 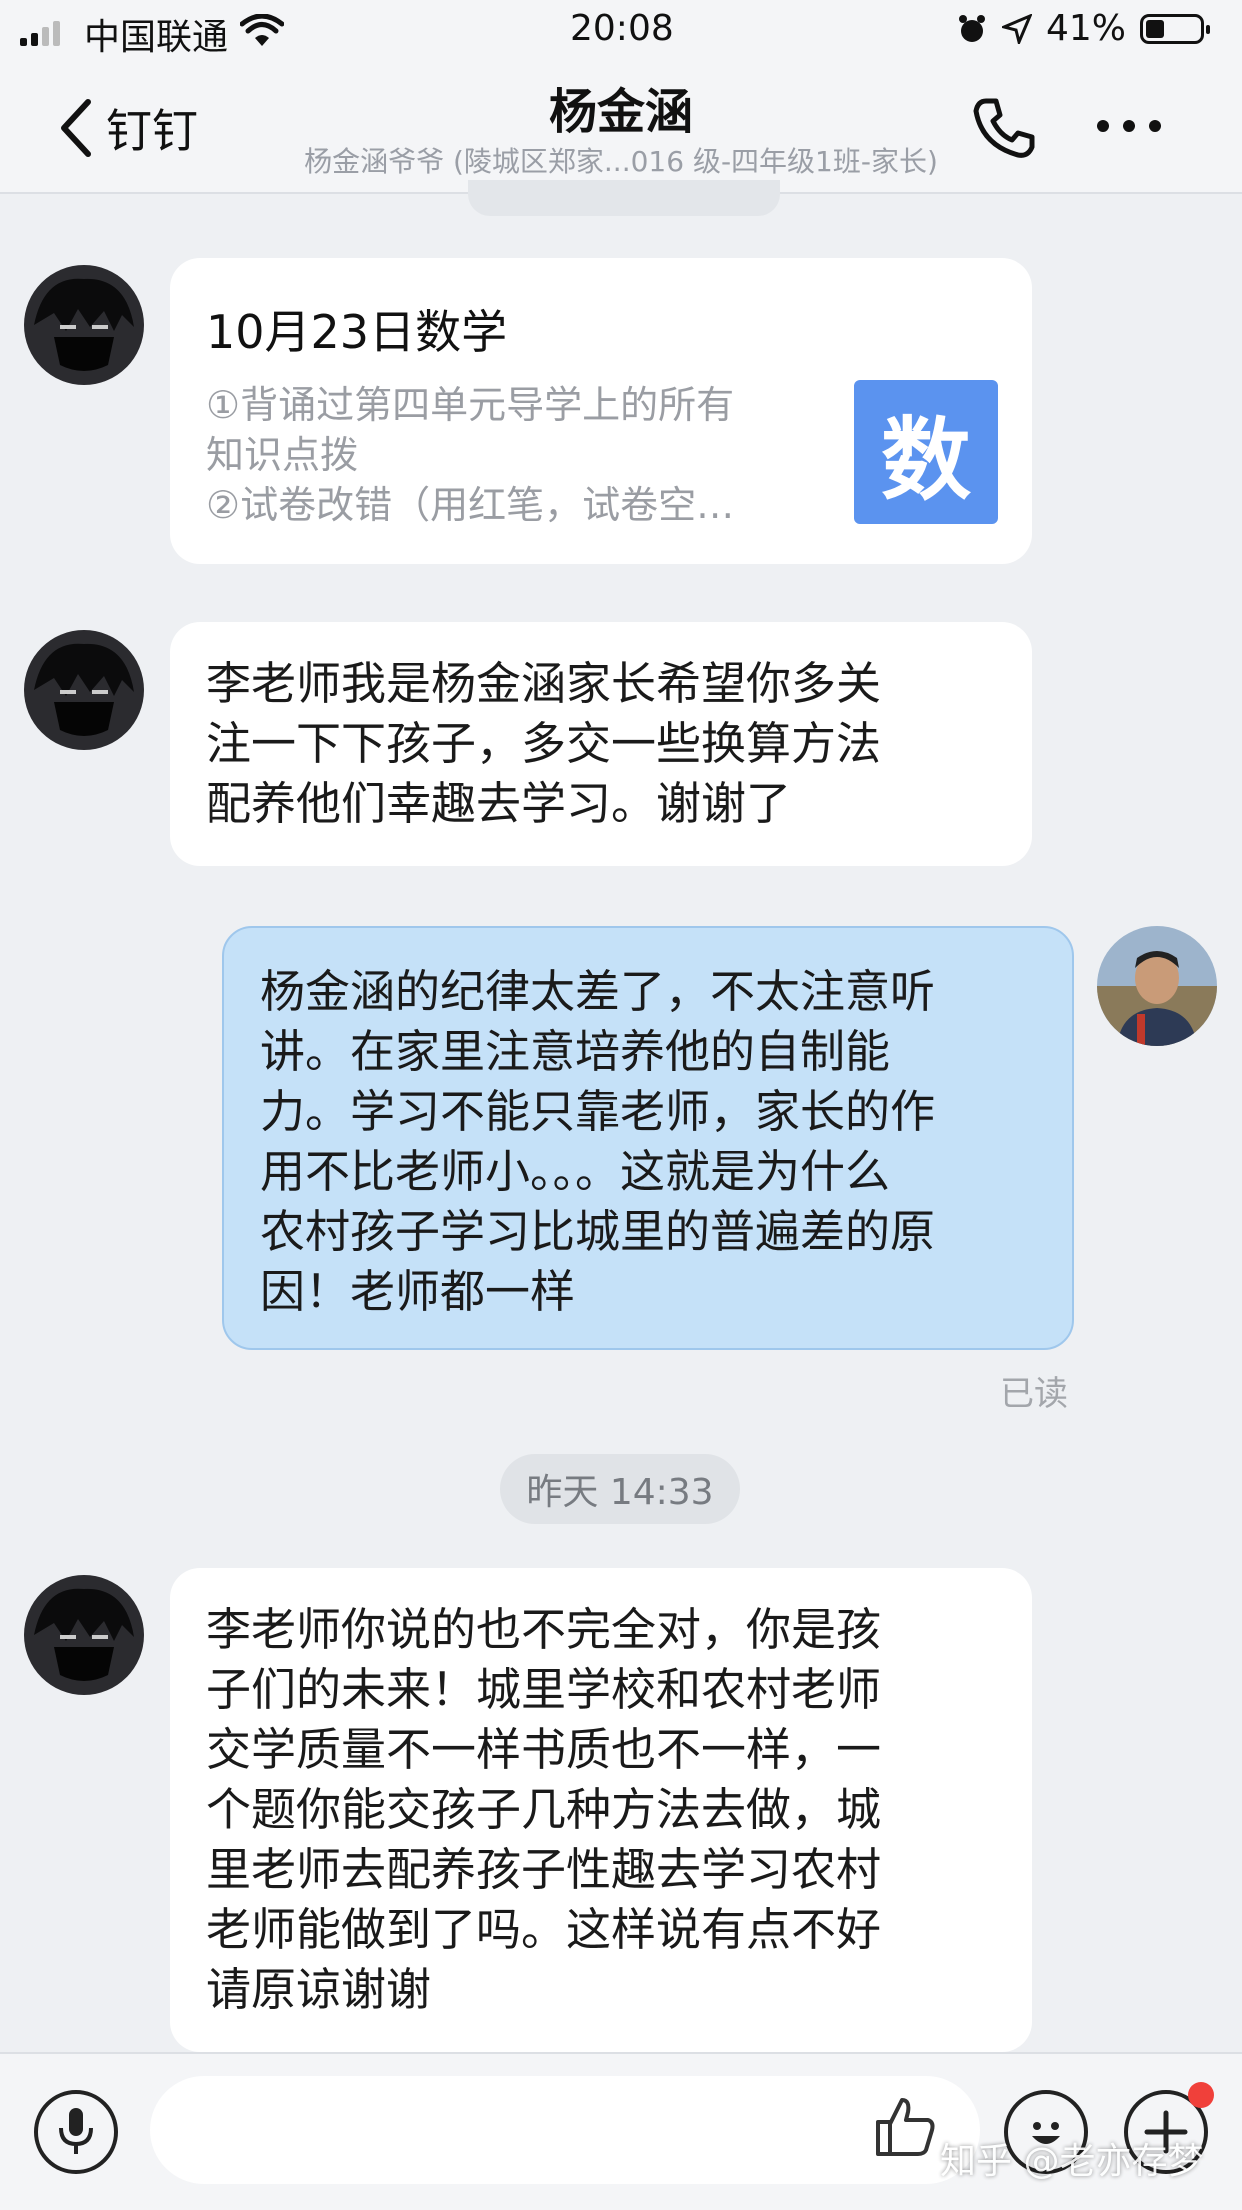 I want to click on card-desc-line: ①背诵过第四单元导学上的所有, so click(x=470, y=405).